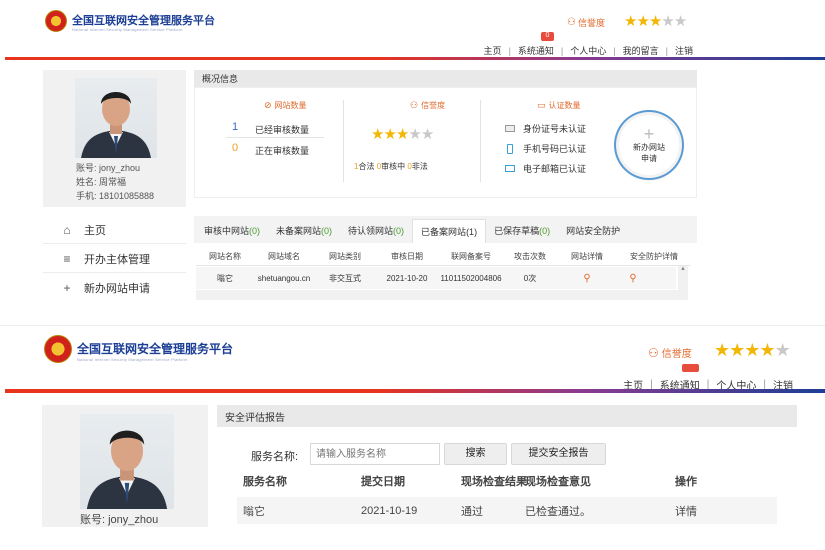 The width and height of the screenshot is (825, 550). What do you see at coordinates (507, 510) in the screenshot?
I see `table-row: 嗡它 2021-10-19 通过 已检查通过。 详情` at bounding box center [507, 510].